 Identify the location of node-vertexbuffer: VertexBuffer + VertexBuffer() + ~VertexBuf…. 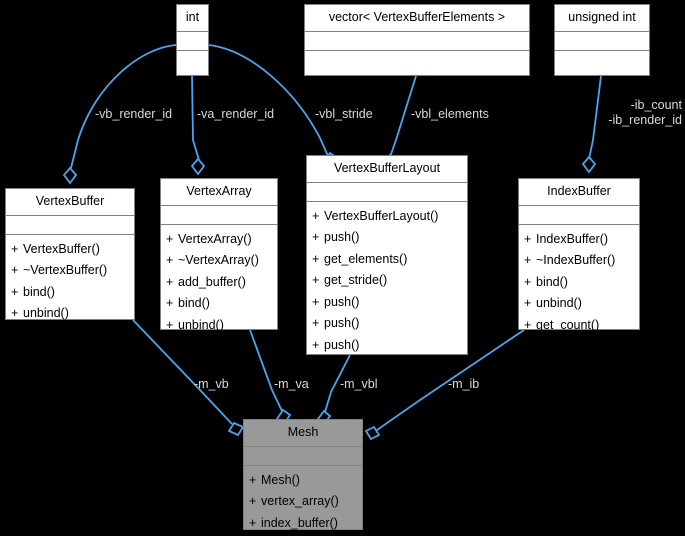
(70, 254).